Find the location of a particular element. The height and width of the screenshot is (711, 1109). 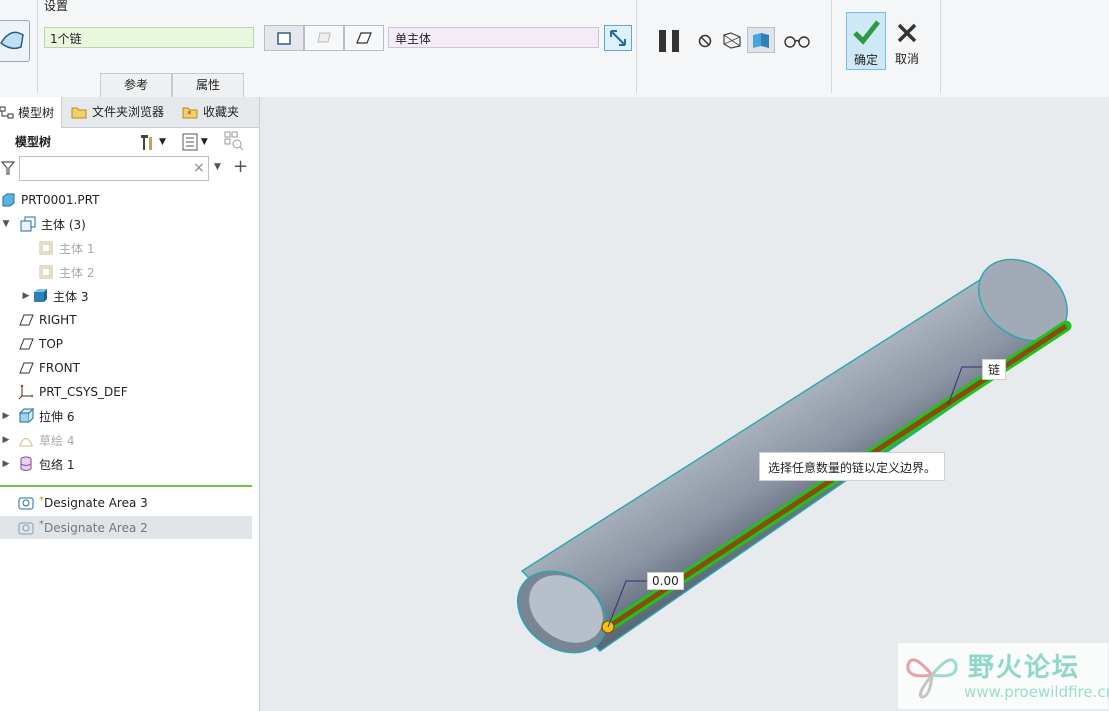

pause-button is located at coordinates (670, 41).